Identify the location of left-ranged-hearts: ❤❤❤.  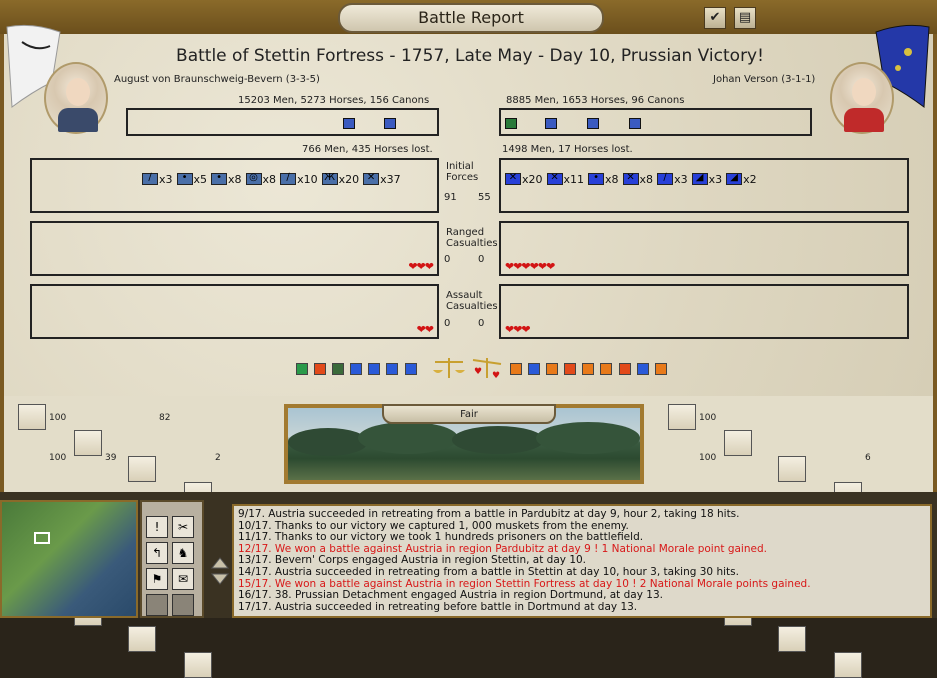
(421, 266).